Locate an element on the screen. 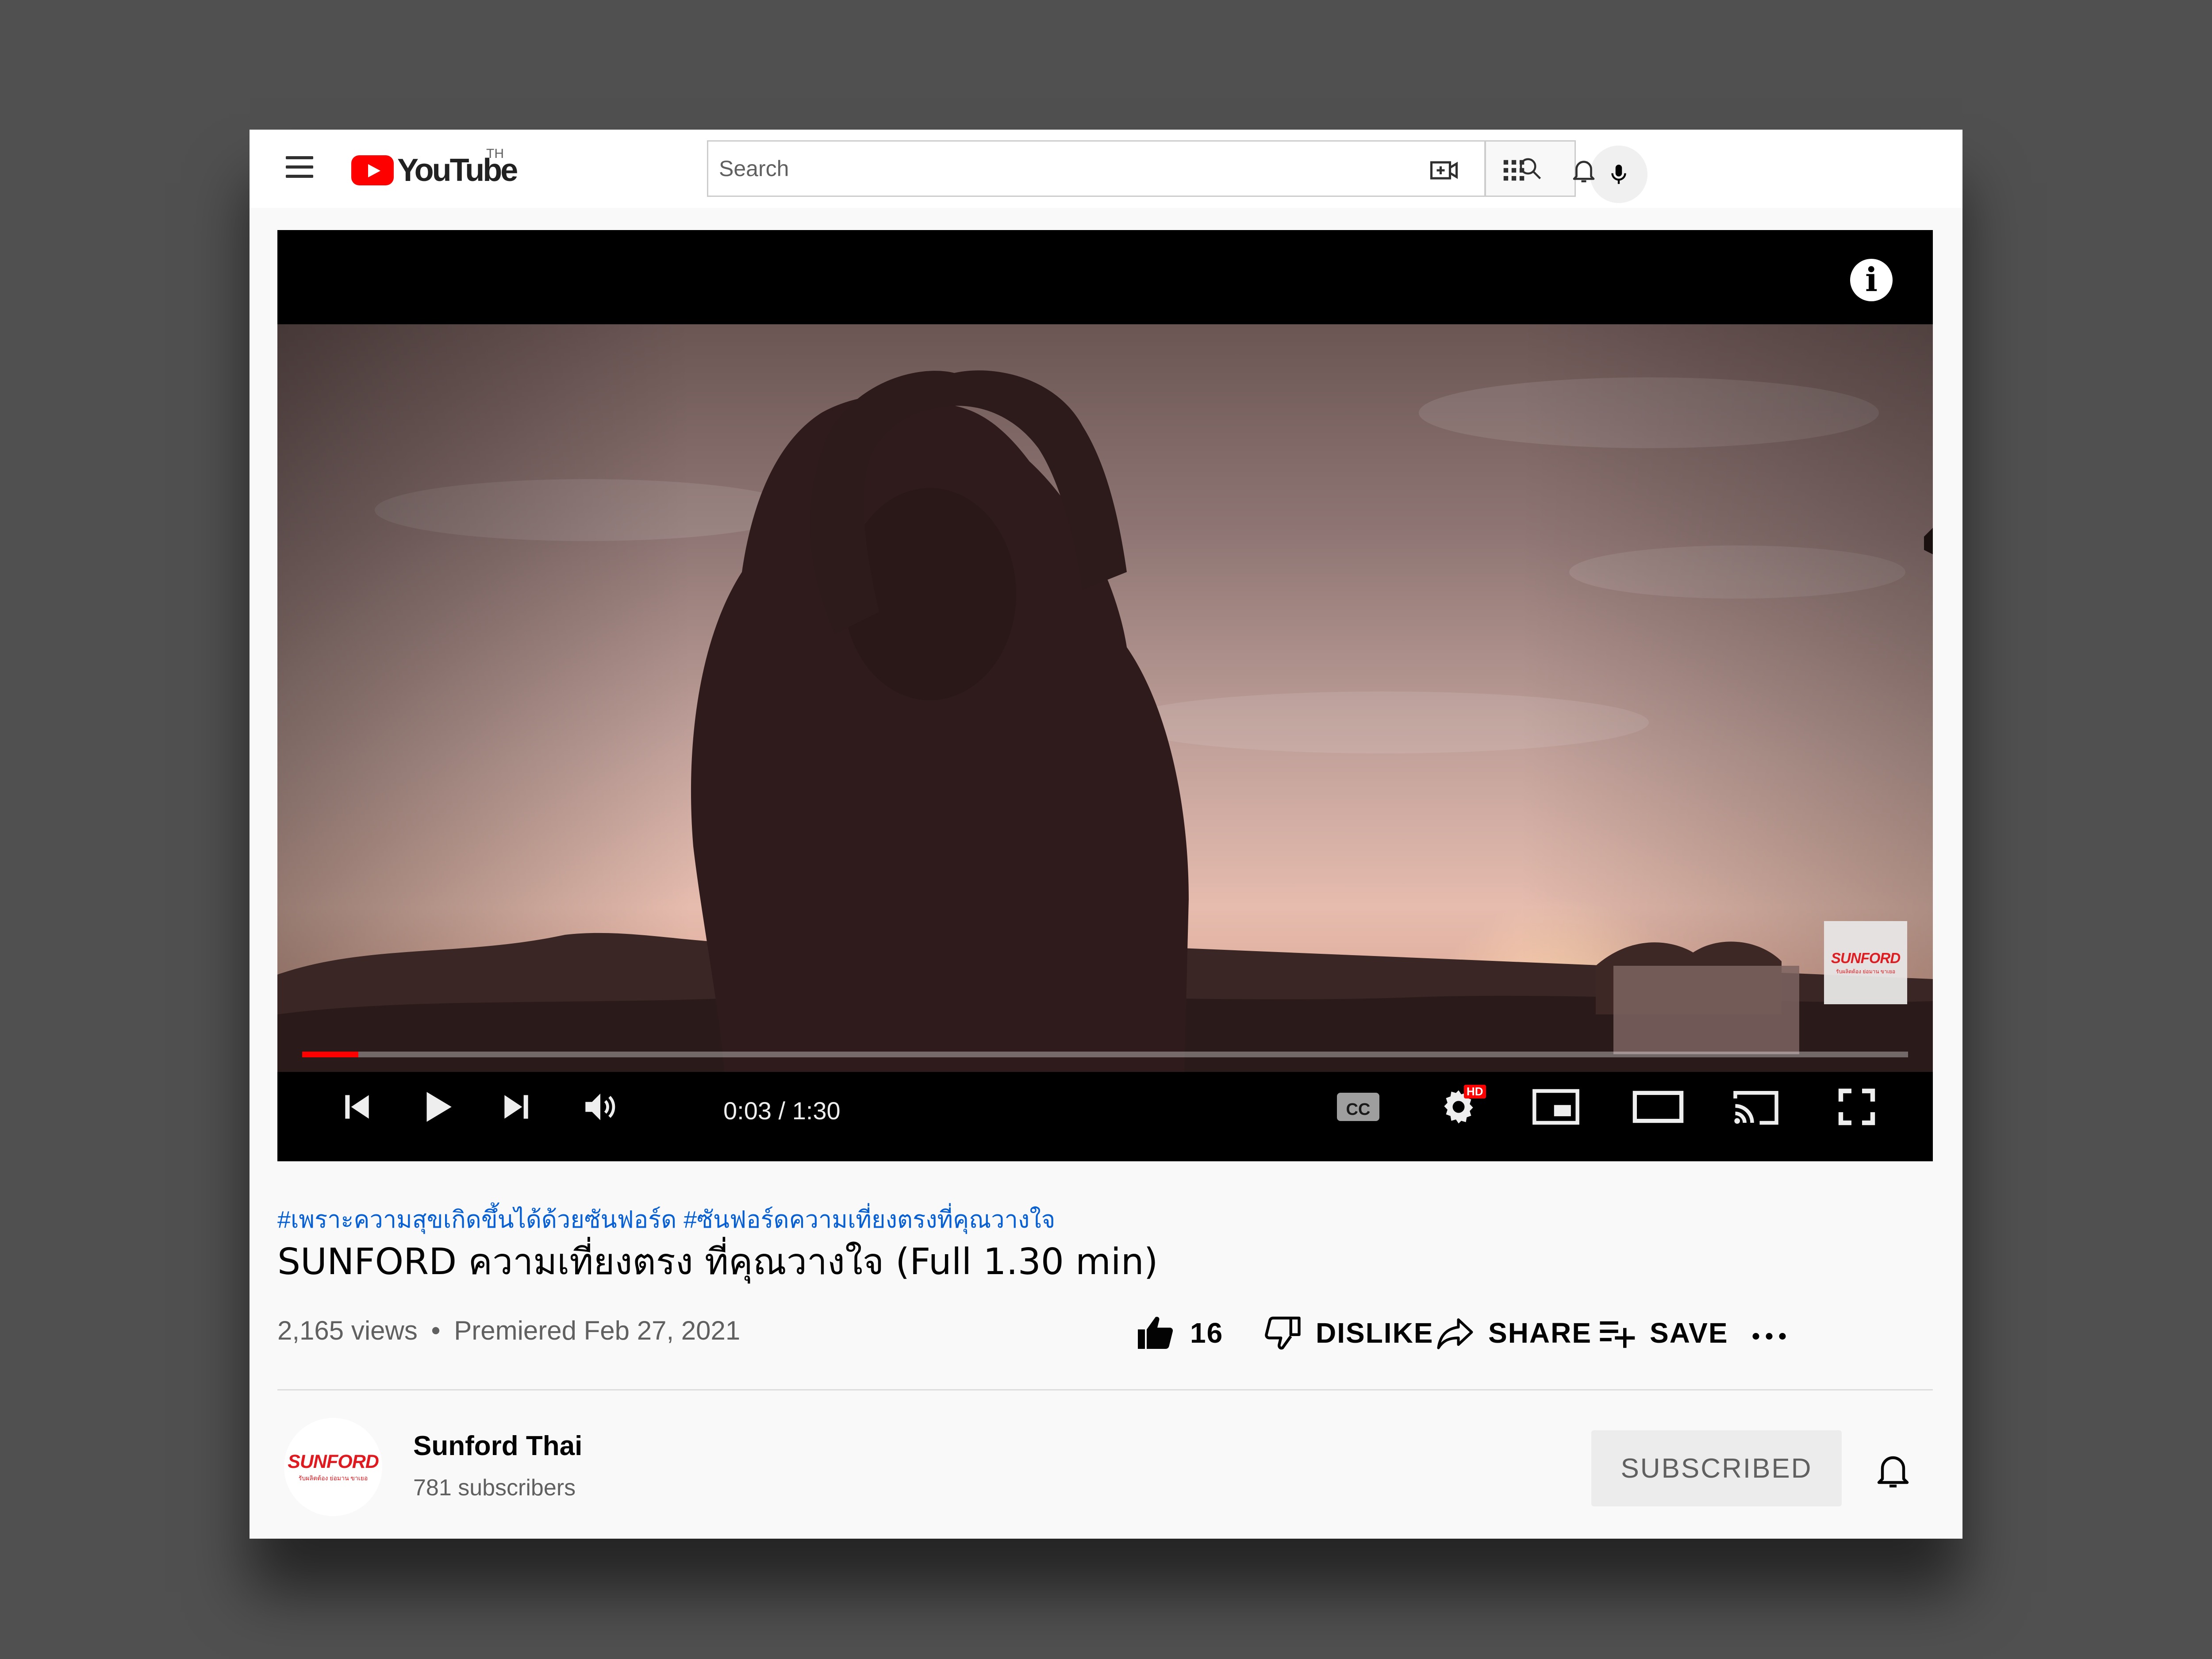 This screenshot has width=2212, height=1659. svg-text: CC is located at coordinates (1359, 1109).